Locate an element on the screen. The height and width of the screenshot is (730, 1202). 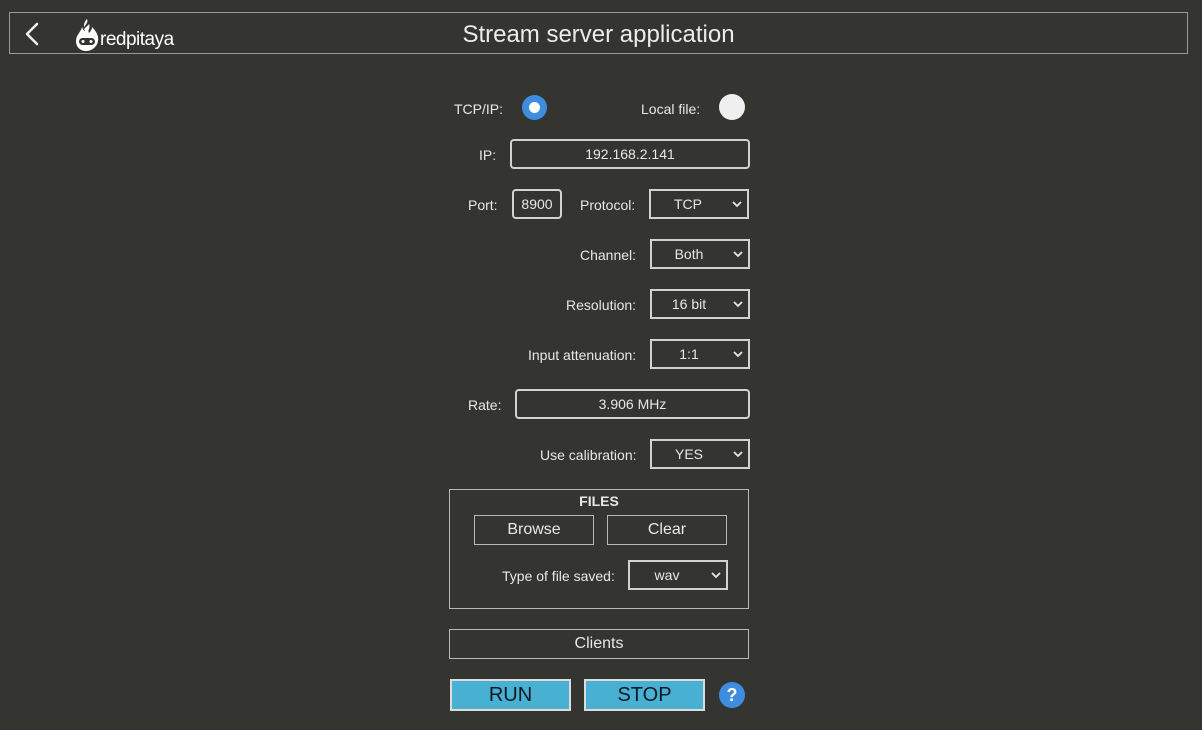
resolution-select: 16 bit is located at coordinates (700, 304).